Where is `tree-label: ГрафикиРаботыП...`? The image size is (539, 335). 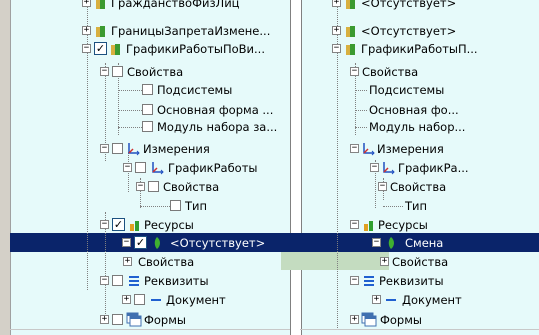
tree-label: ГрафикиРаботыП... is located at coordinates (419, 49).